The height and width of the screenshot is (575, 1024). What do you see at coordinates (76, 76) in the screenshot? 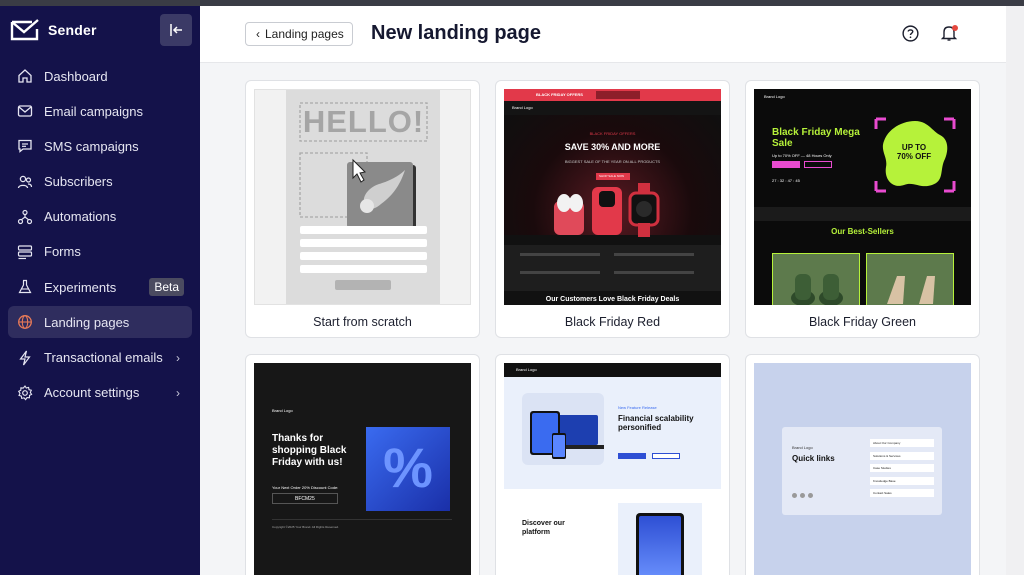
I see `sidebar-item-label: Dashboard` at bounding box center [76, 76].